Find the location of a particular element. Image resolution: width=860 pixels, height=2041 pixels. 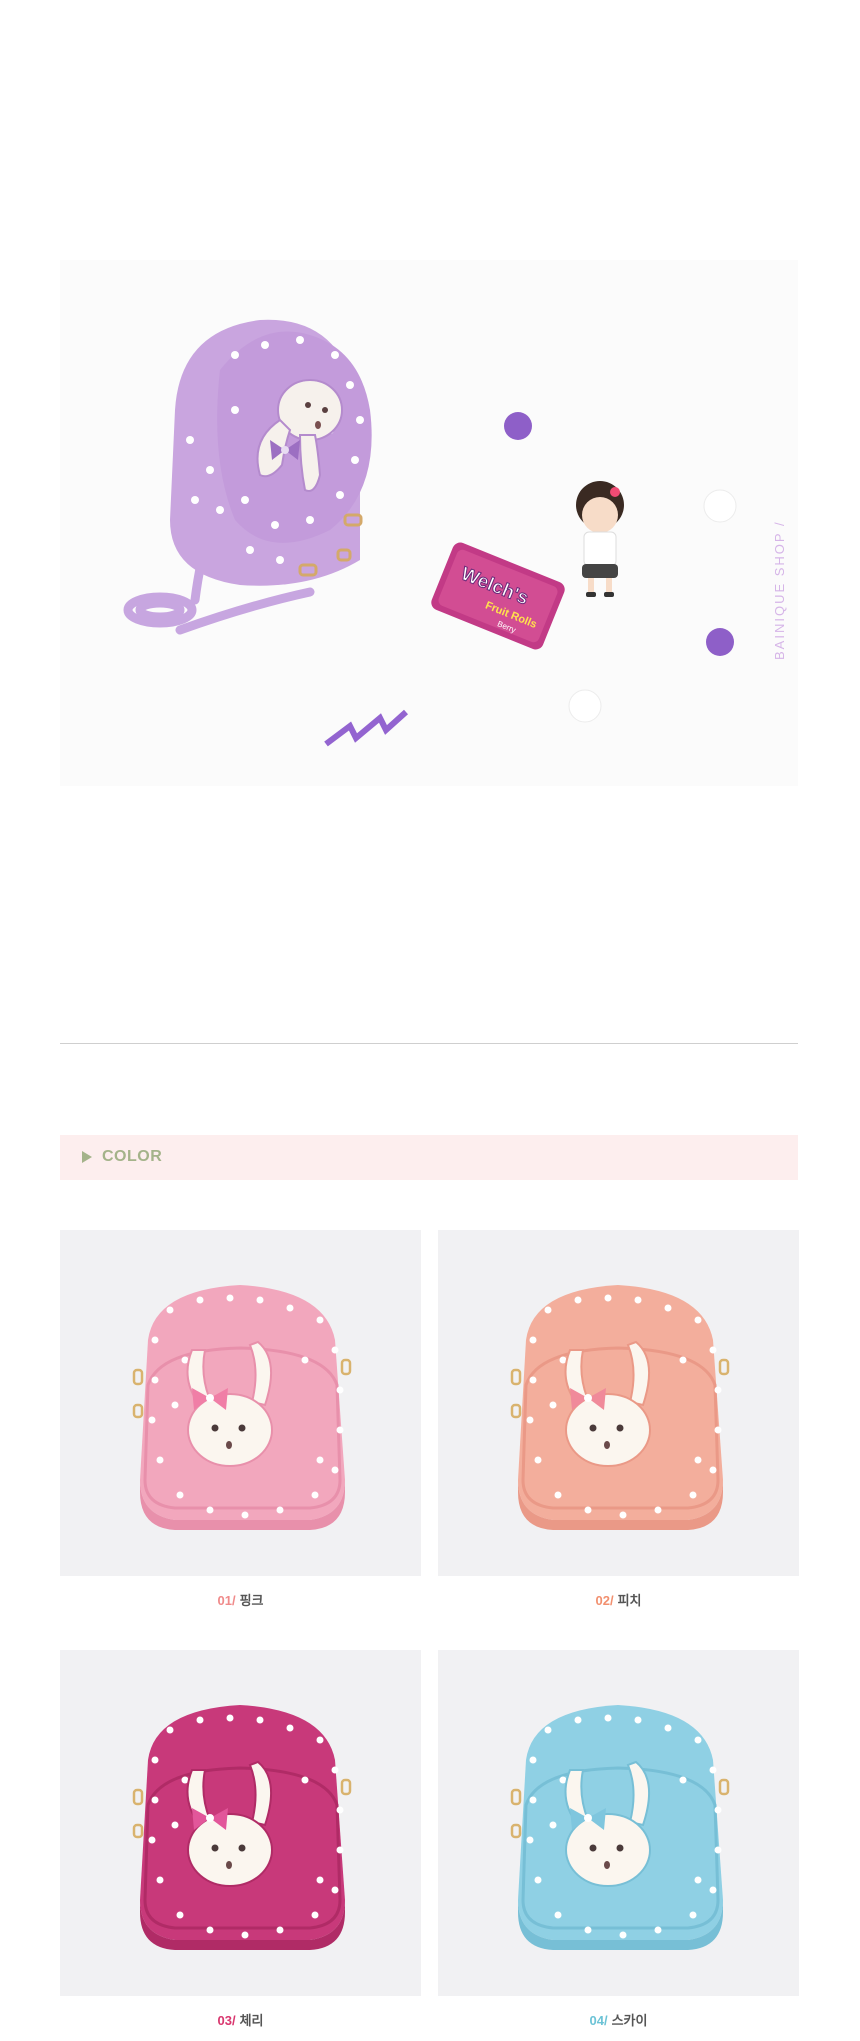

shop-watermark: BAINIQUE SHOP / is located at coordinates (779, 590).